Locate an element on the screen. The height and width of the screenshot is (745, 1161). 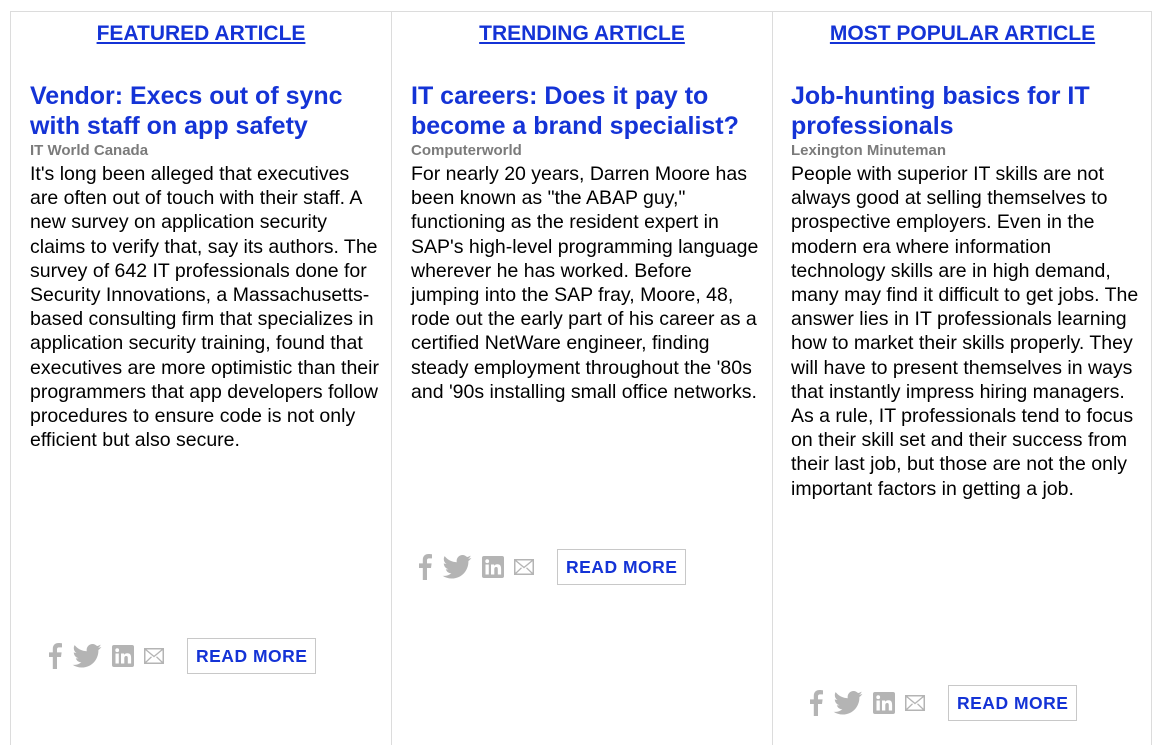
article-source: IT World Canada is located at coordinates (89, 150).